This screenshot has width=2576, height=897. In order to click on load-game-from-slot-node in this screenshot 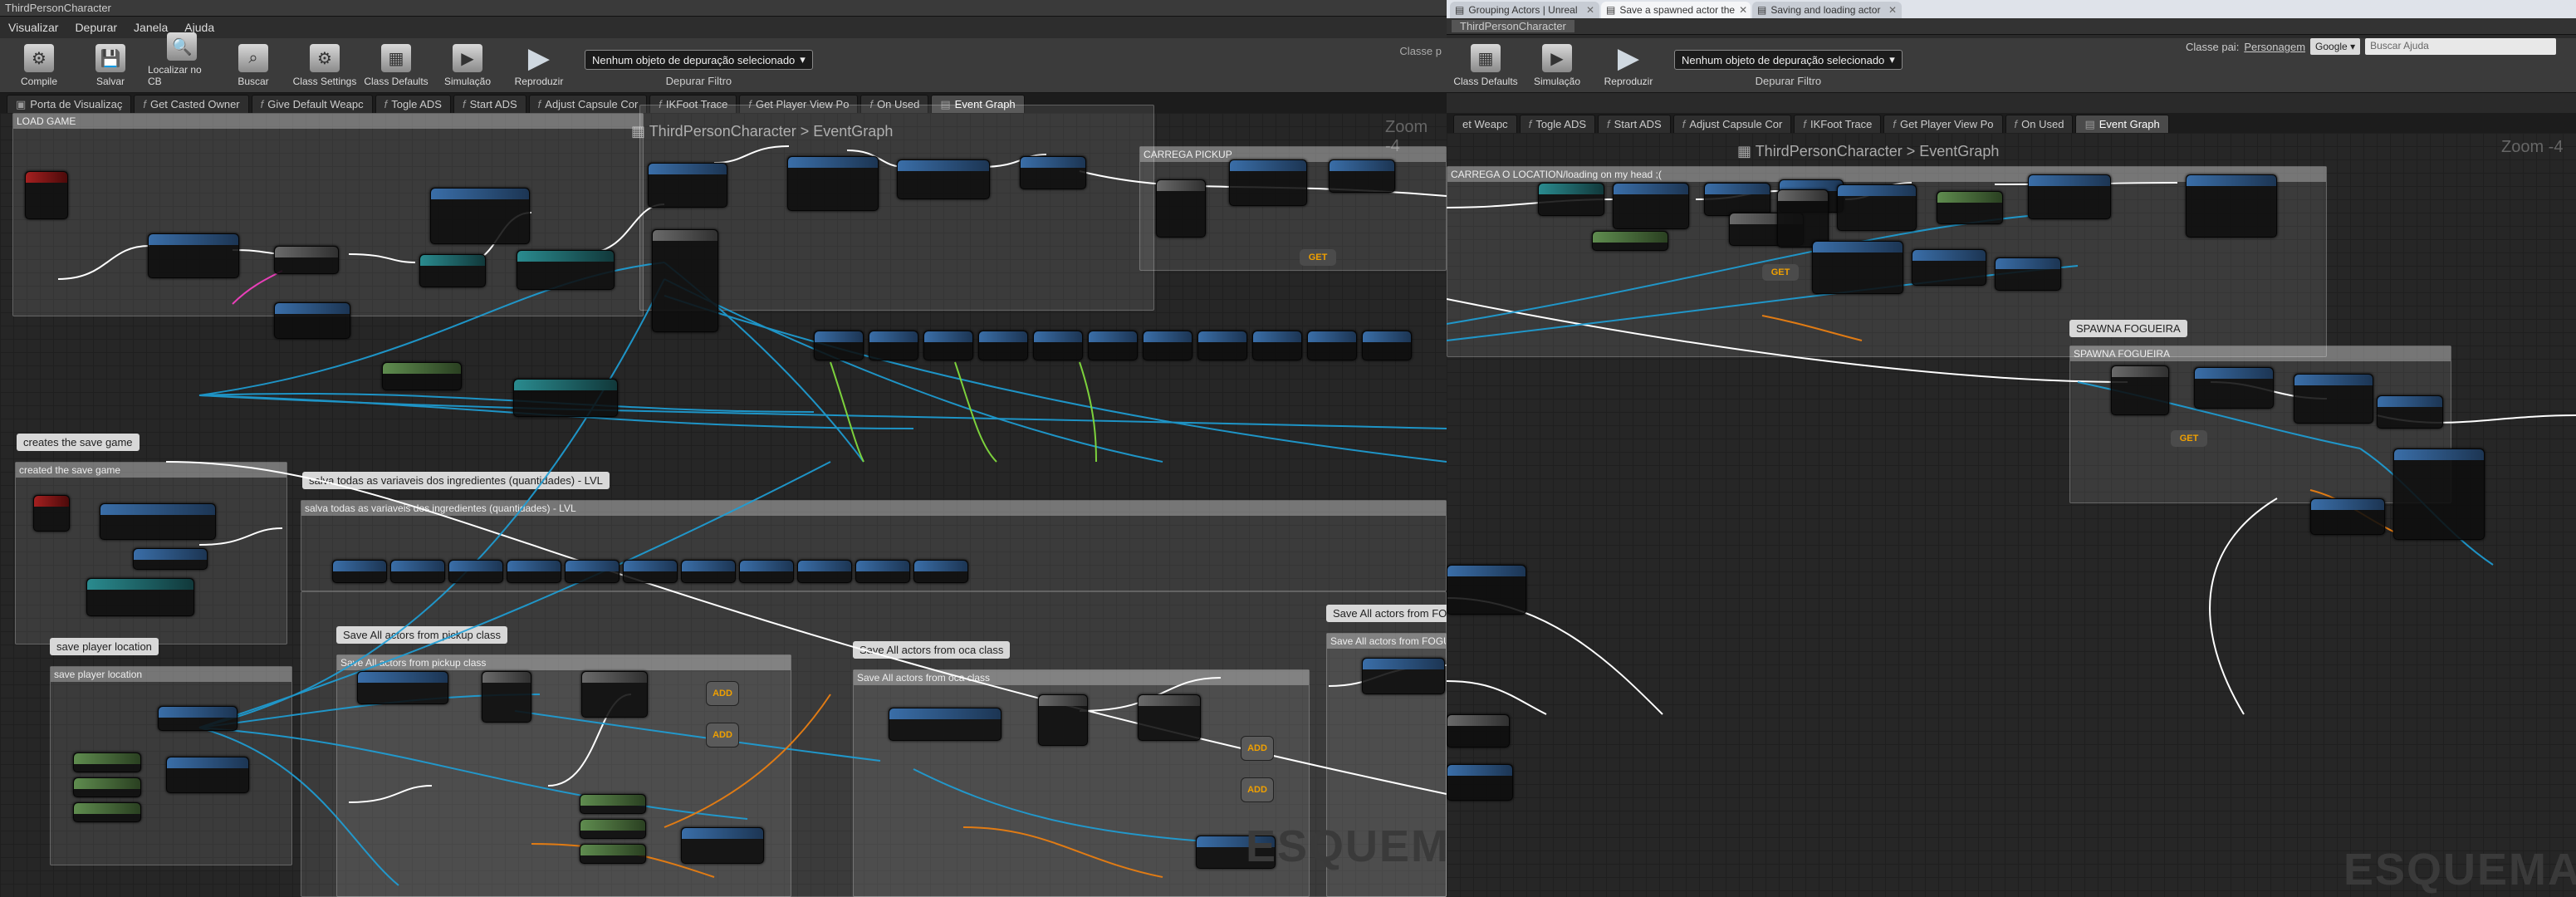, I will do `click(480, 216)`.